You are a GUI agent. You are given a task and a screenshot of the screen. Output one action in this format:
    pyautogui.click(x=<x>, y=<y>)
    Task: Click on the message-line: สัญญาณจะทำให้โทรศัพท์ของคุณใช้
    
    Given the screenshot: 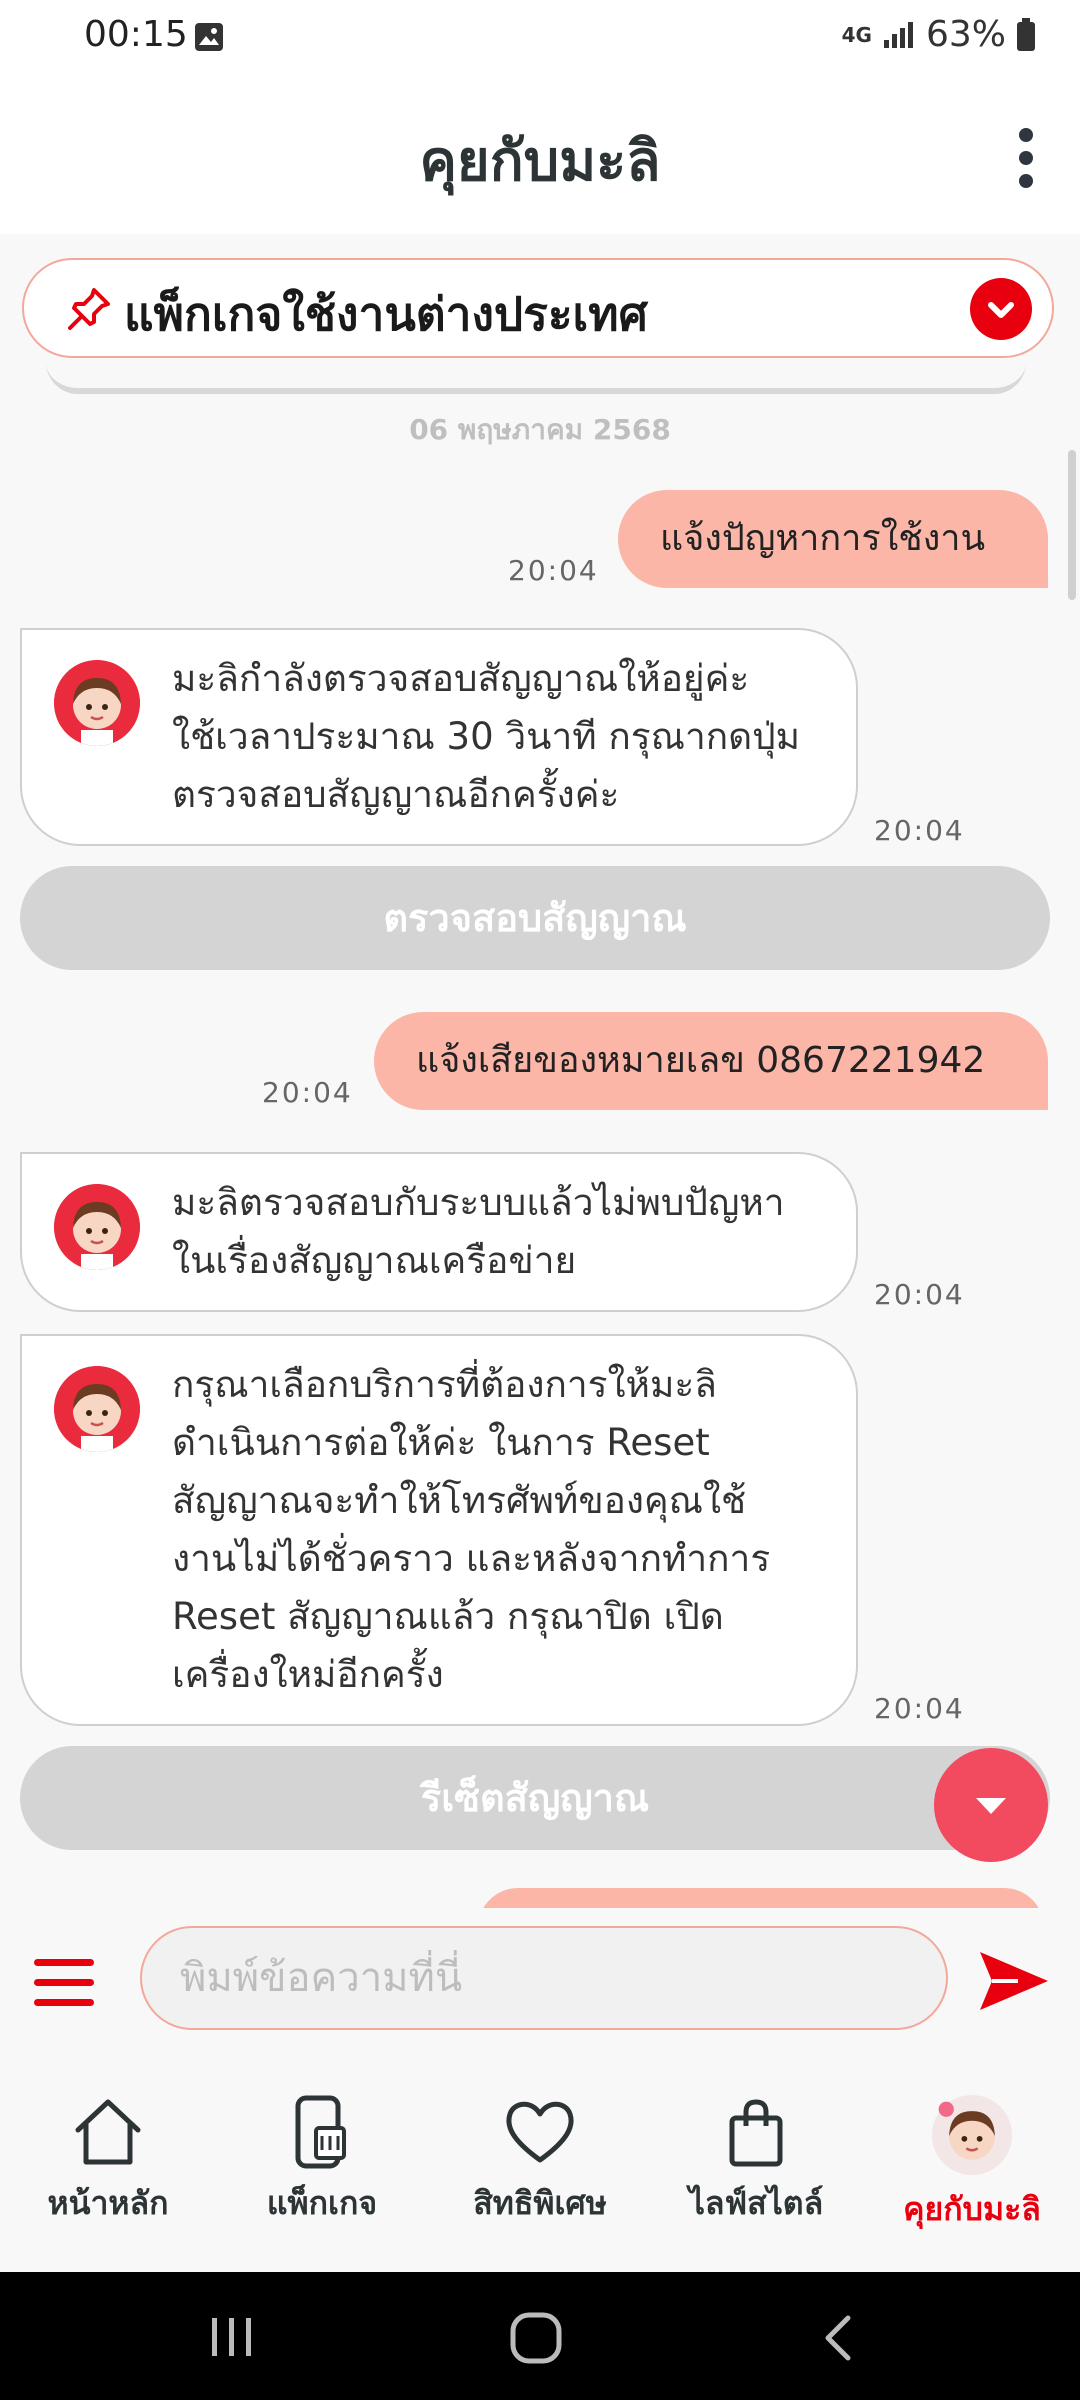 What is the action you would take?
    pyautogui.click(x=459, y=1500)
    